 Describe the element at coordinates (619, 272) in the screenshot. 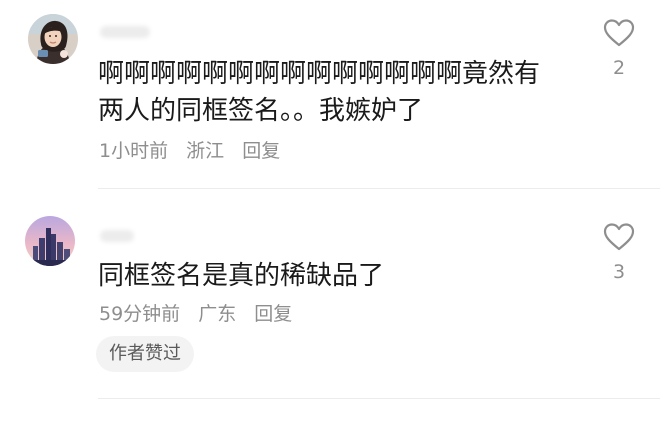

I see `like-count: 3` at that location.